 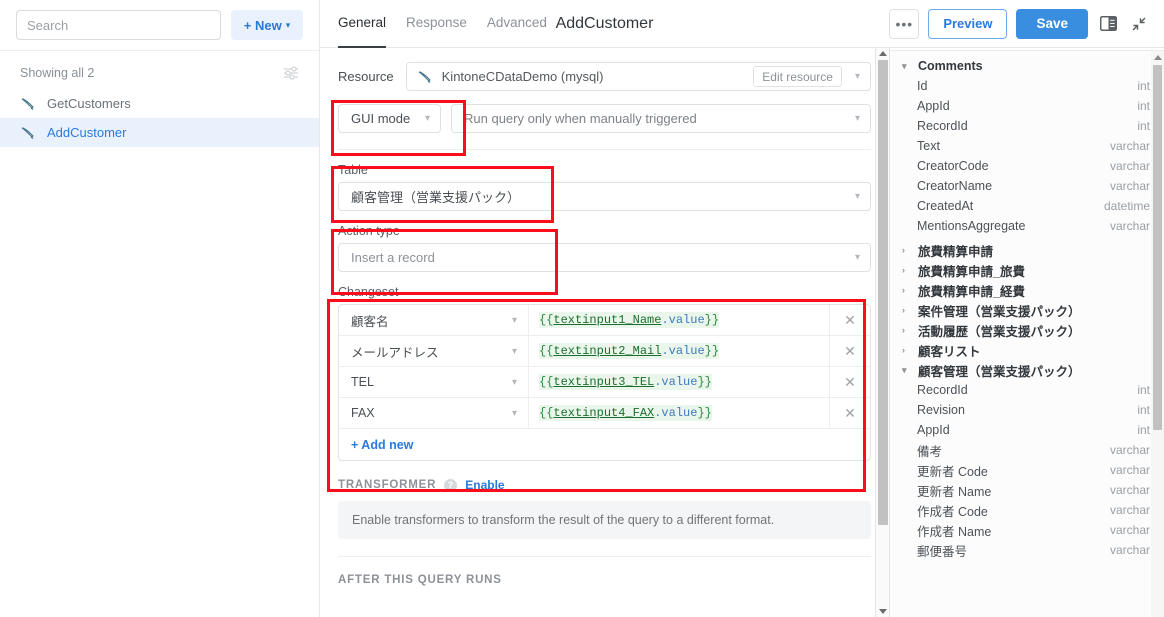 What do you see at coordinates (1108, 24) in the screenshot?
I see `panel-layout-icon` at bounding box center [1108, 24].